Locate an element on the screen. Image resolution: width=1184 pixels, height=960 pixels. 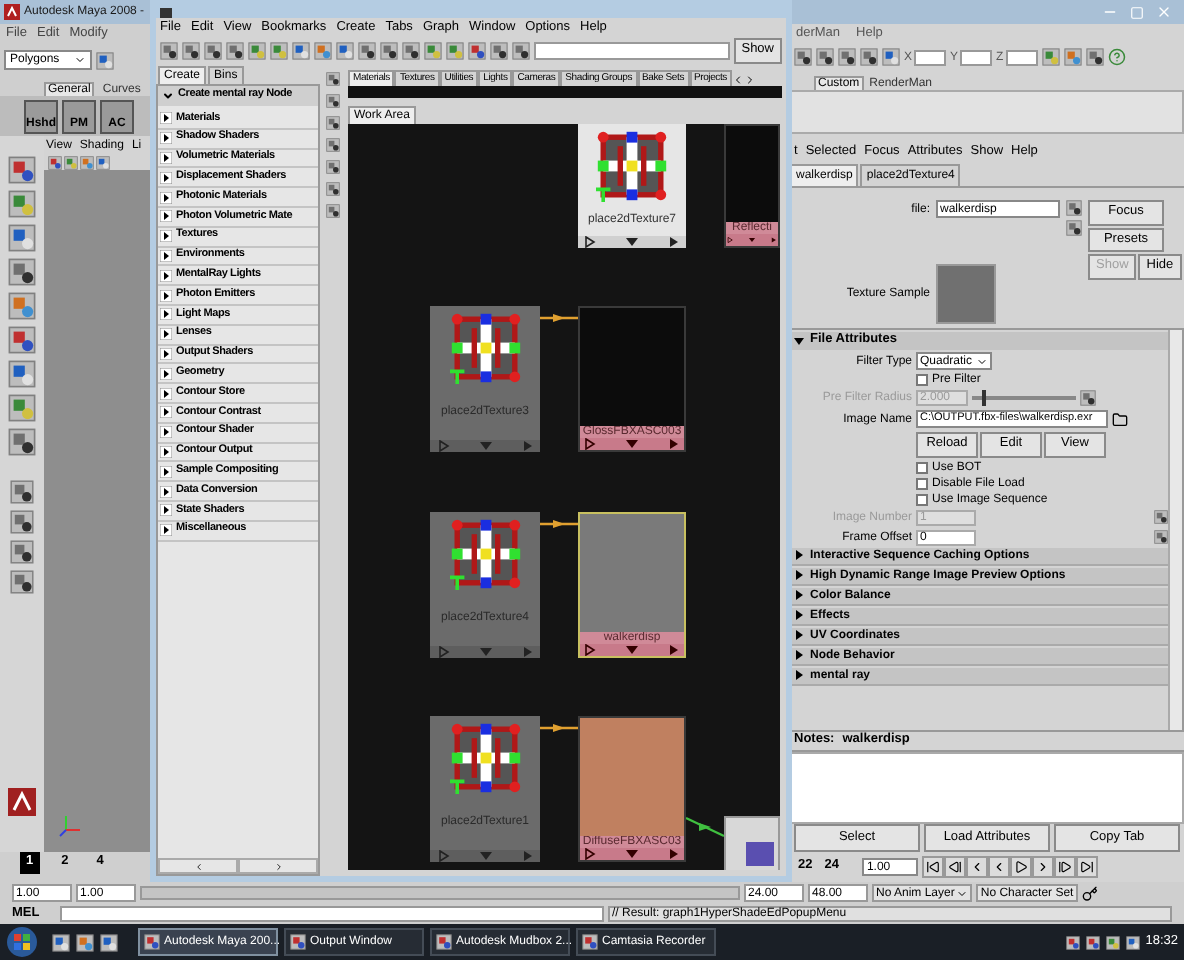
command-field is located at coordinates (332, 914).